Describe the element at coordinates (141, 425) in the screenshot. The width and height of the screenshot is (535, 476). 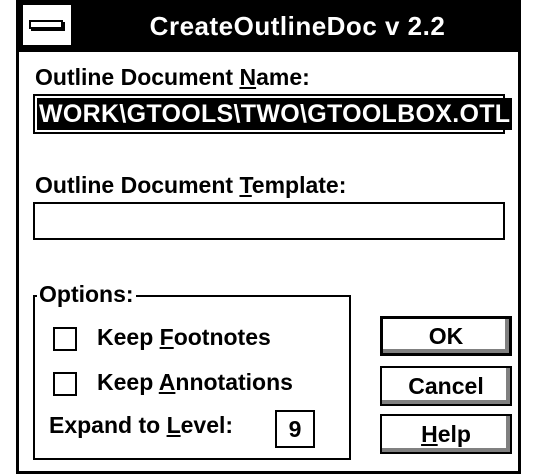
I see `expand-level-label: Expand to Level:` at that location.